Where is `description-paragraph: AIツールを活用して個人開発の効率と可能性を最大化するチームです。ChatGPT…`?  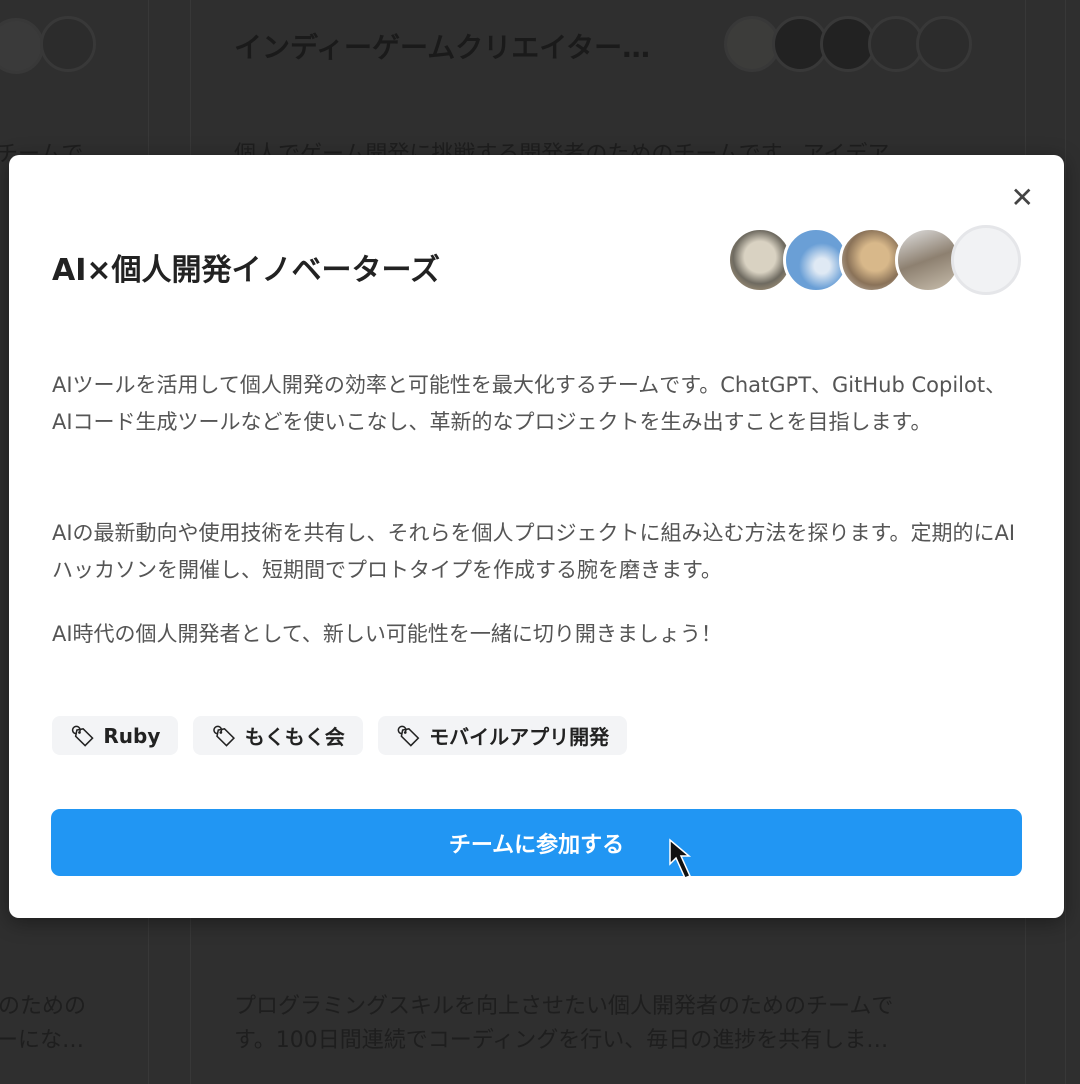
description-paragraph: AIツールを活用して個人開発の効率と可能性を最大化するチームです。ChatGPT… is located at coordinates (529, 403).